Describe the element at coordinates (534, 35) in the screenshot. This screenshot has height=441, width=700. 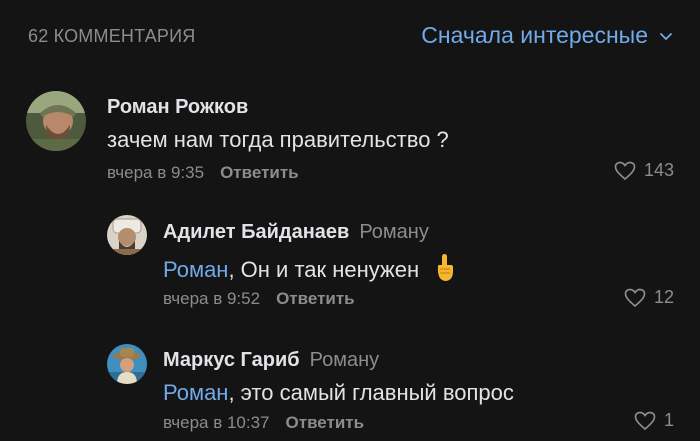
I see `sort-label: Сначала интересные` at that location.